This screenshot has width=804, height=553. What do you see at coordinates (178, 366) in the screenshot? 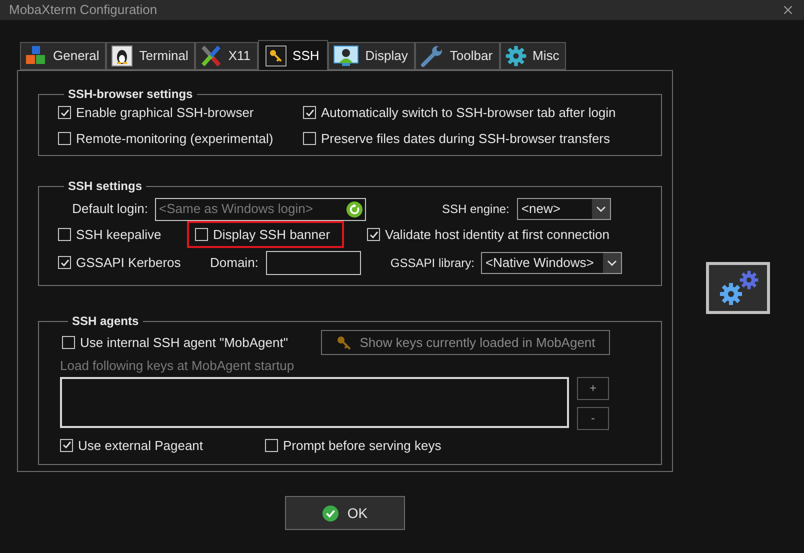
I see `keys-label: Load following keys at MobAgent startup` at bounding box center [178, 366].